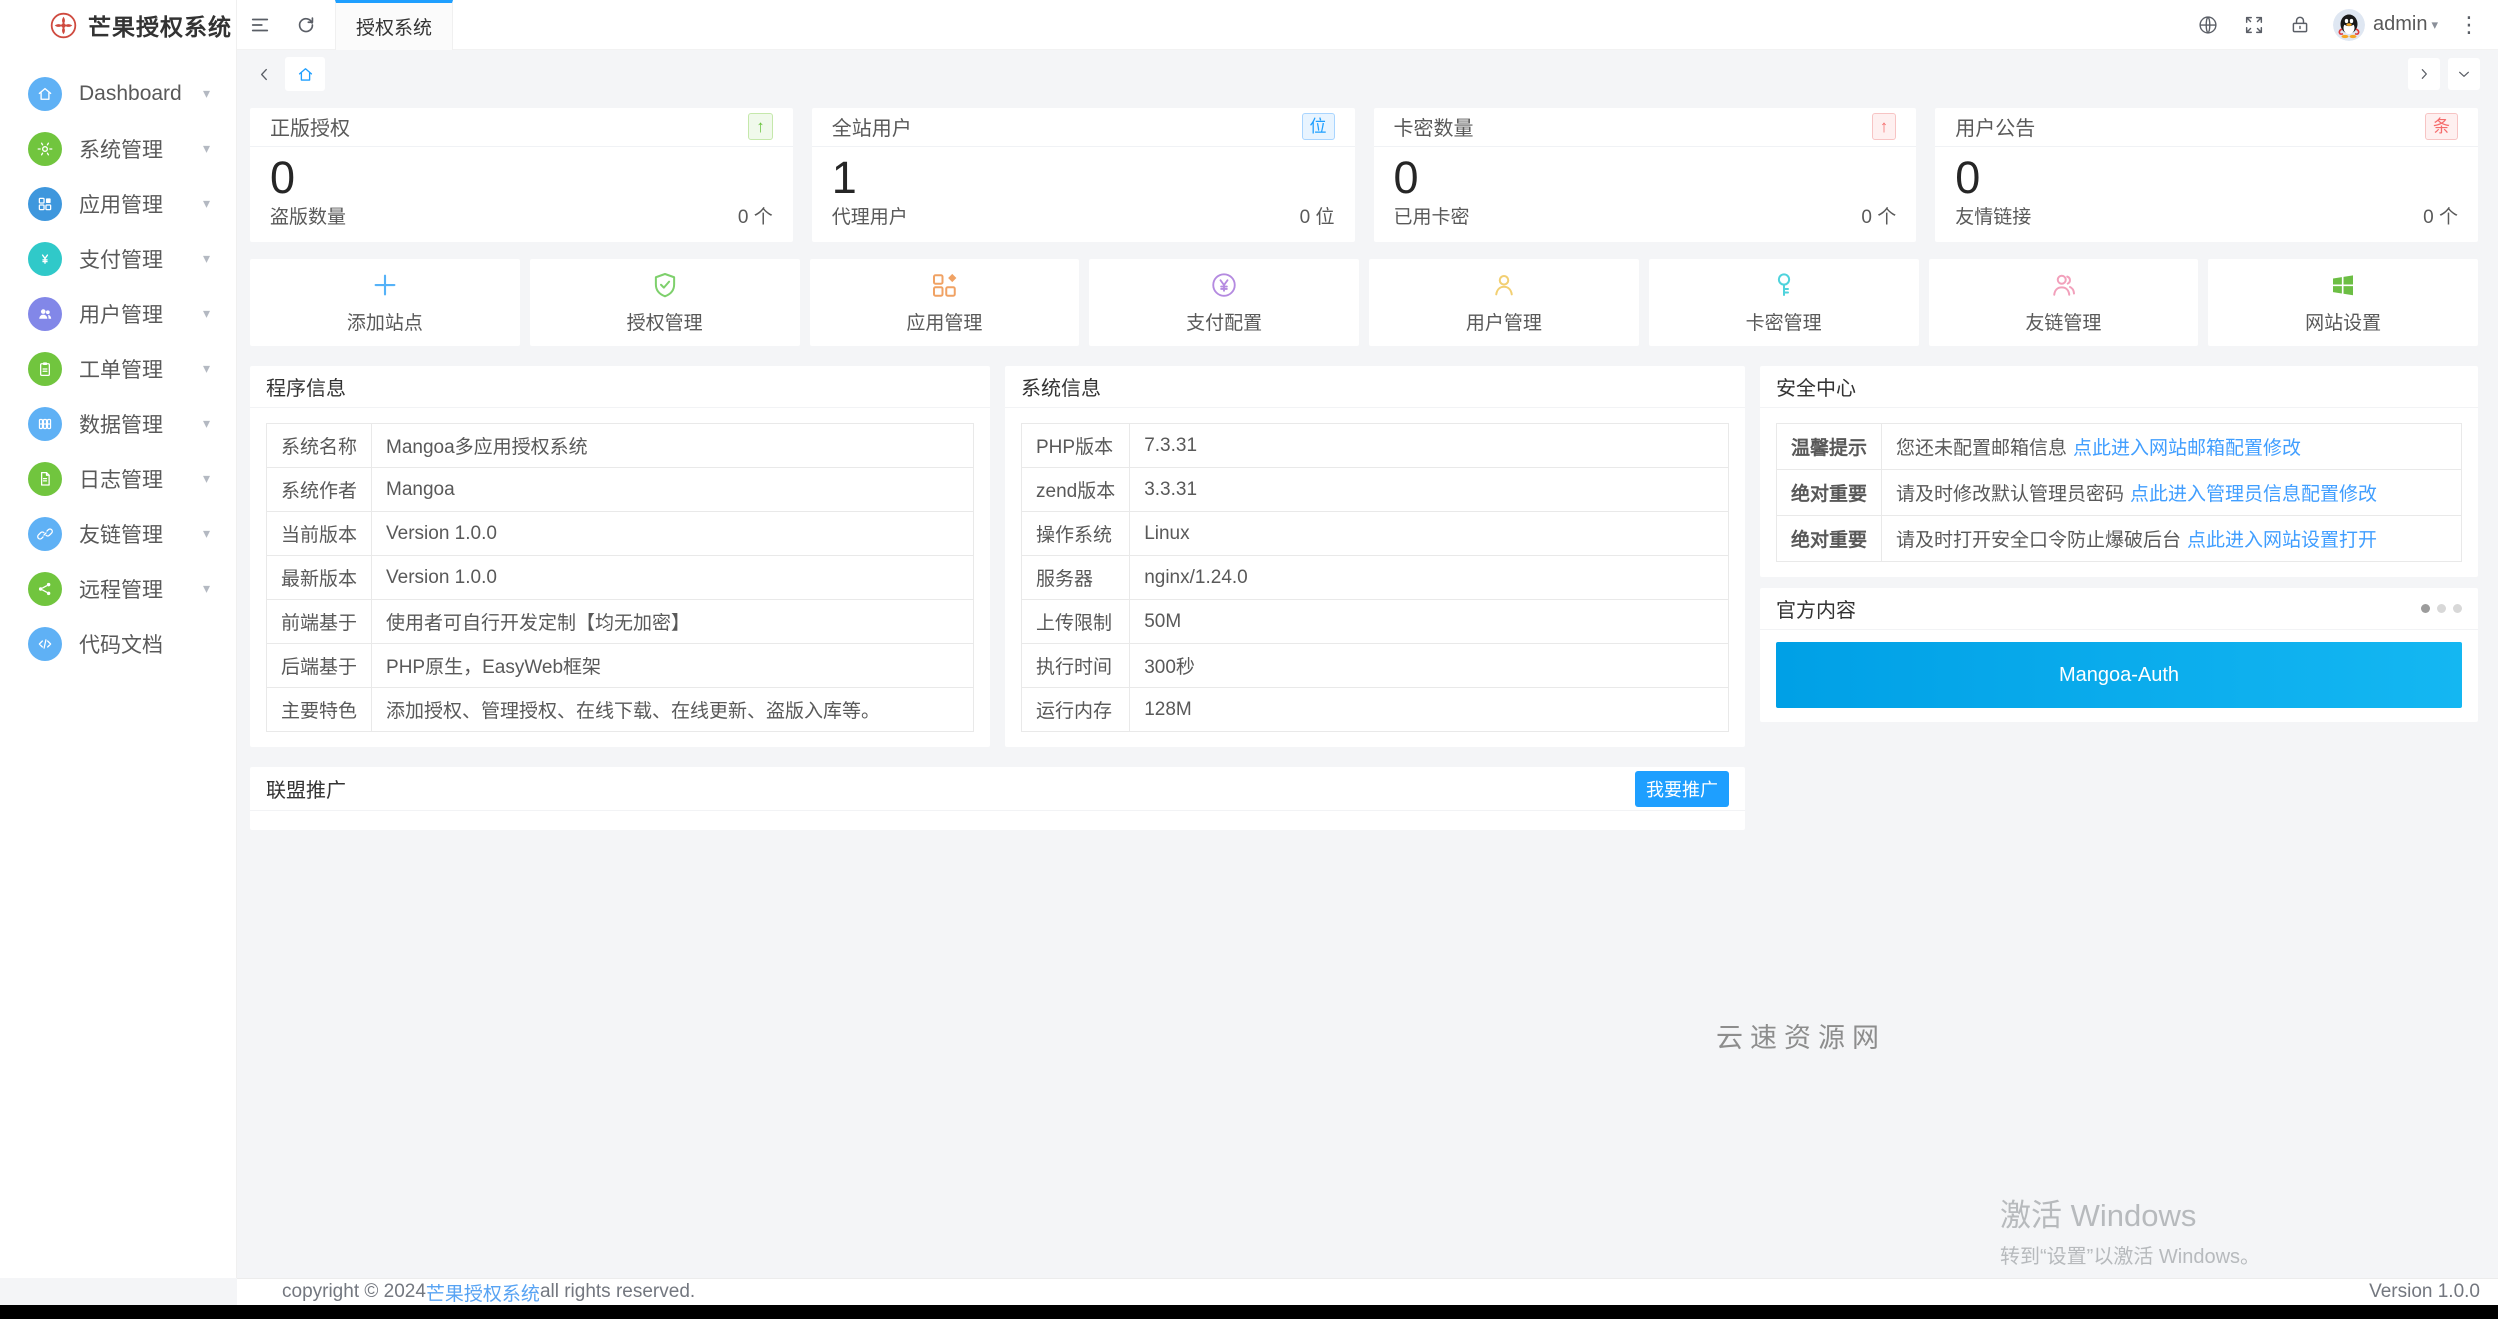 This screenshot has width=2498, height=1319. Describe the element at coordinates (1503, 323) in the screenshot. I see `action-label: 用户管理` at that location.